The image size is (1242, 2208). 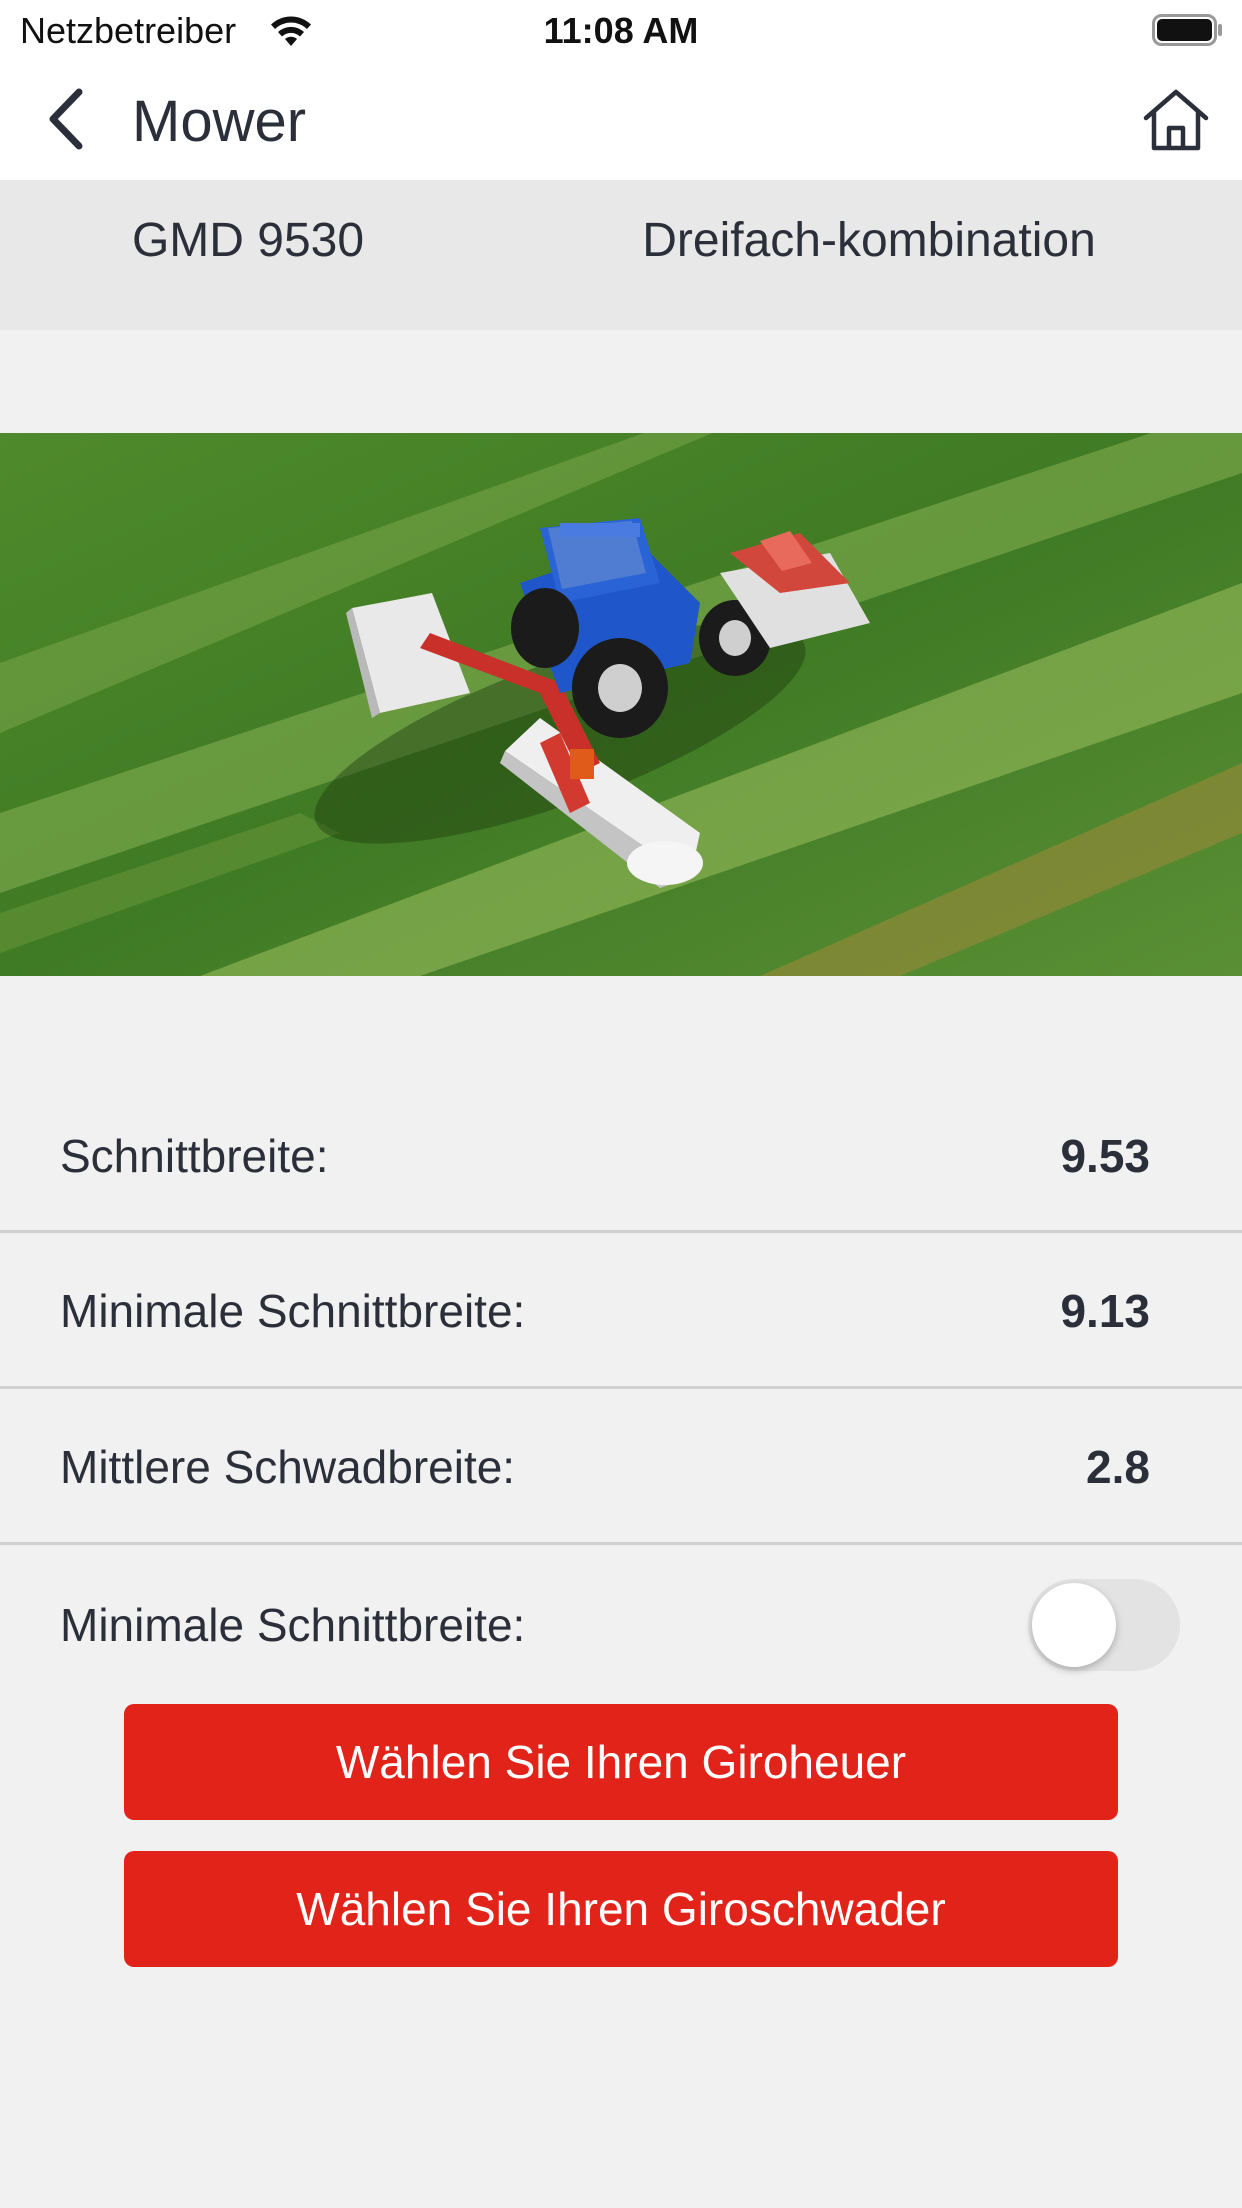 I want to click on spec-value: 9.13, so click(x=1105, y=1310).